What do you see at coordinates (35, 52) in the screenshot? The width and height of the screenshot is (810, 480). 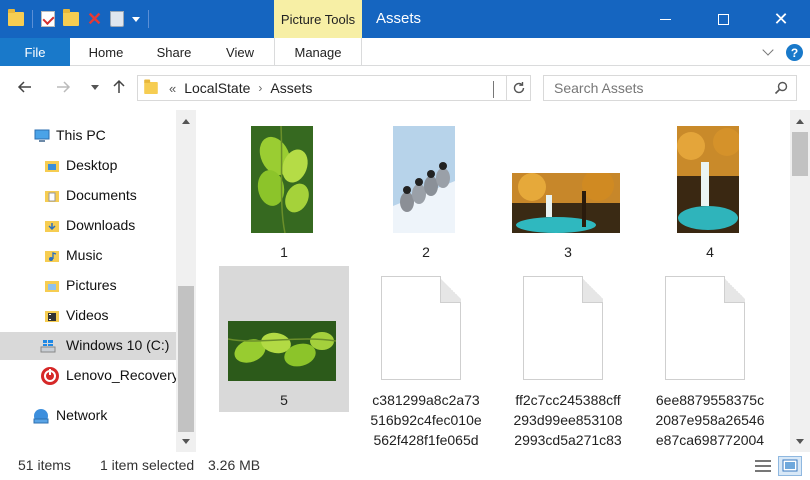 I see `tab-file: File` at bounding box center [35, 52].